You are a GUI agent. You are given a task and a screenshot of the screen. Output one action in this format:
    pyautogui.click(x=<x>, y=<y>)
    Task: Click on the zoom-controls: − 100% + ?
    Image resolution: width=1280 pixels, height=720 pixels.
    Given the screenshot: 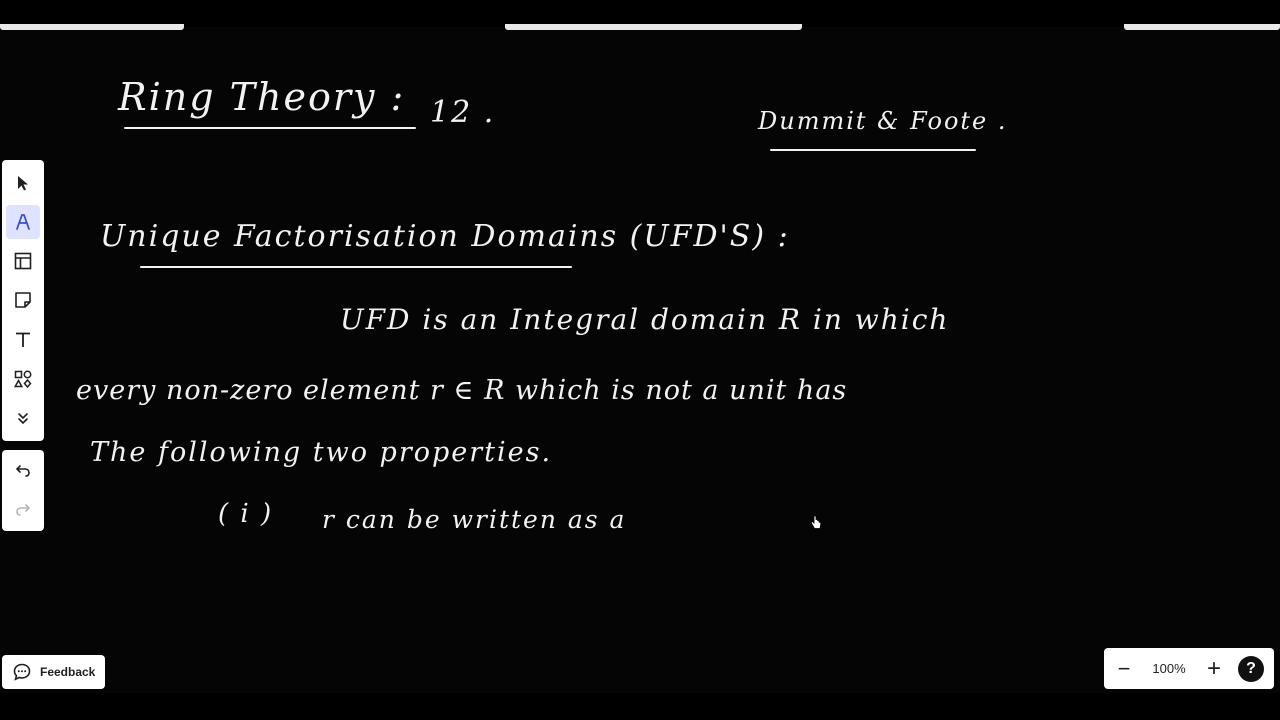 What is the action you would take?
    pyautogui.click(x=1189, y=668)
    